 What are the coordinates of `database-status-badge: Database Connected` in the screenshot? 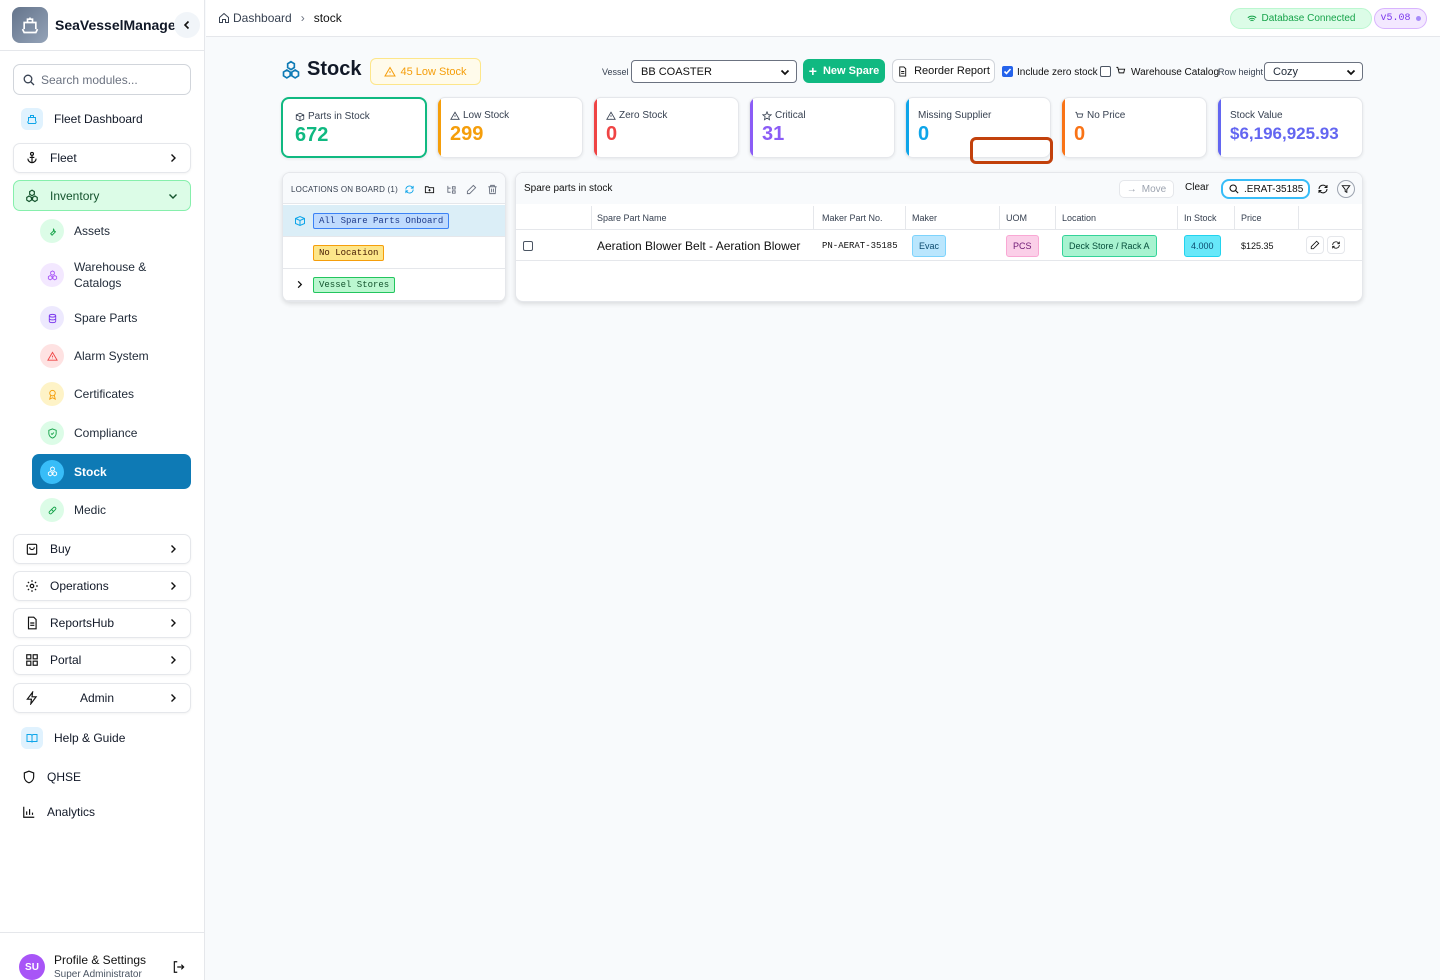 It's located at (1301, 18).